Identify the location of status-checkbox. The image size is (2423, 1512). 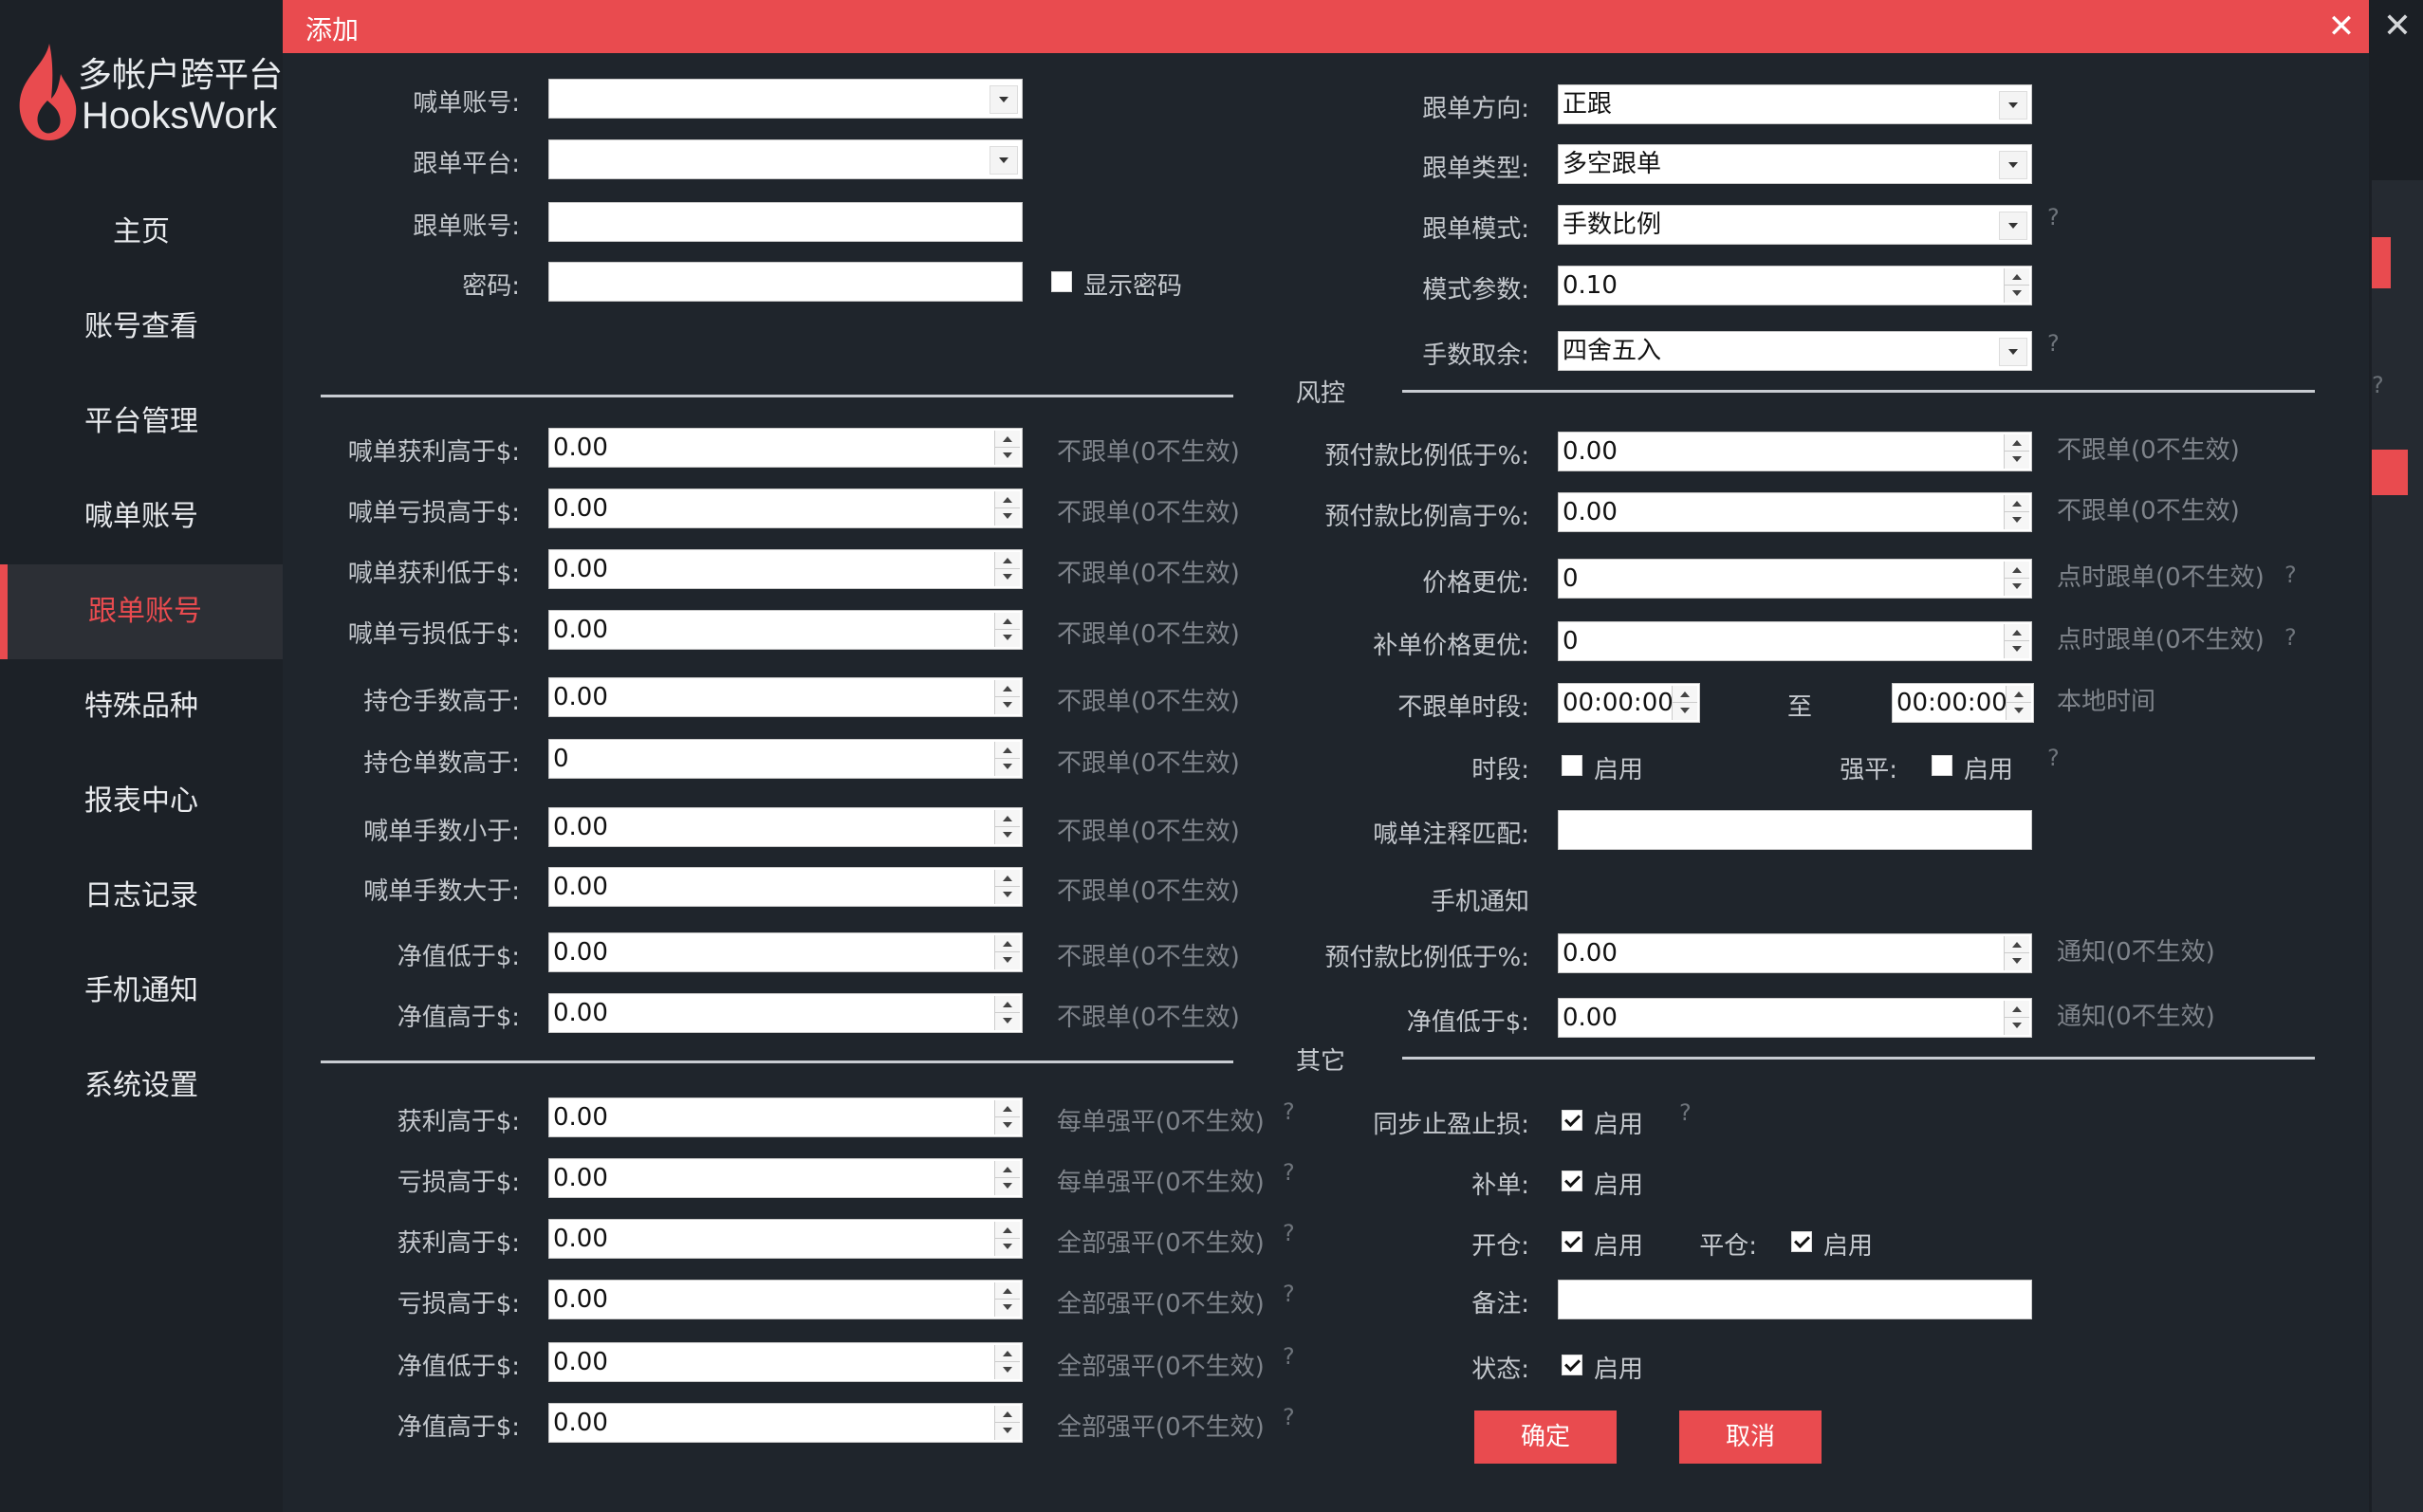
(1572, 1365).